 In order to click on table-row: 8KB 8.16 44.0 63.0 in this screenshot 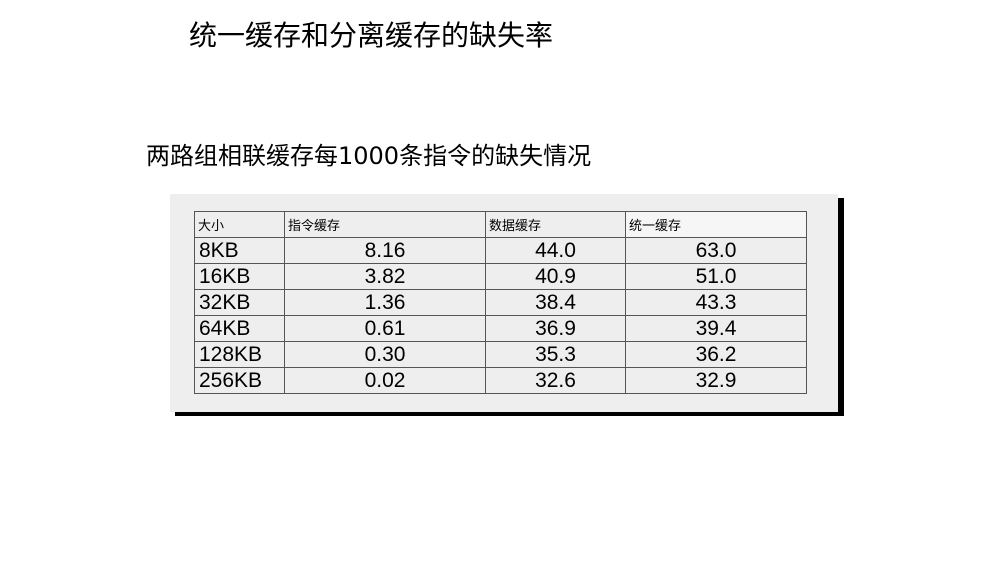, I will do `click(500, 250)`.